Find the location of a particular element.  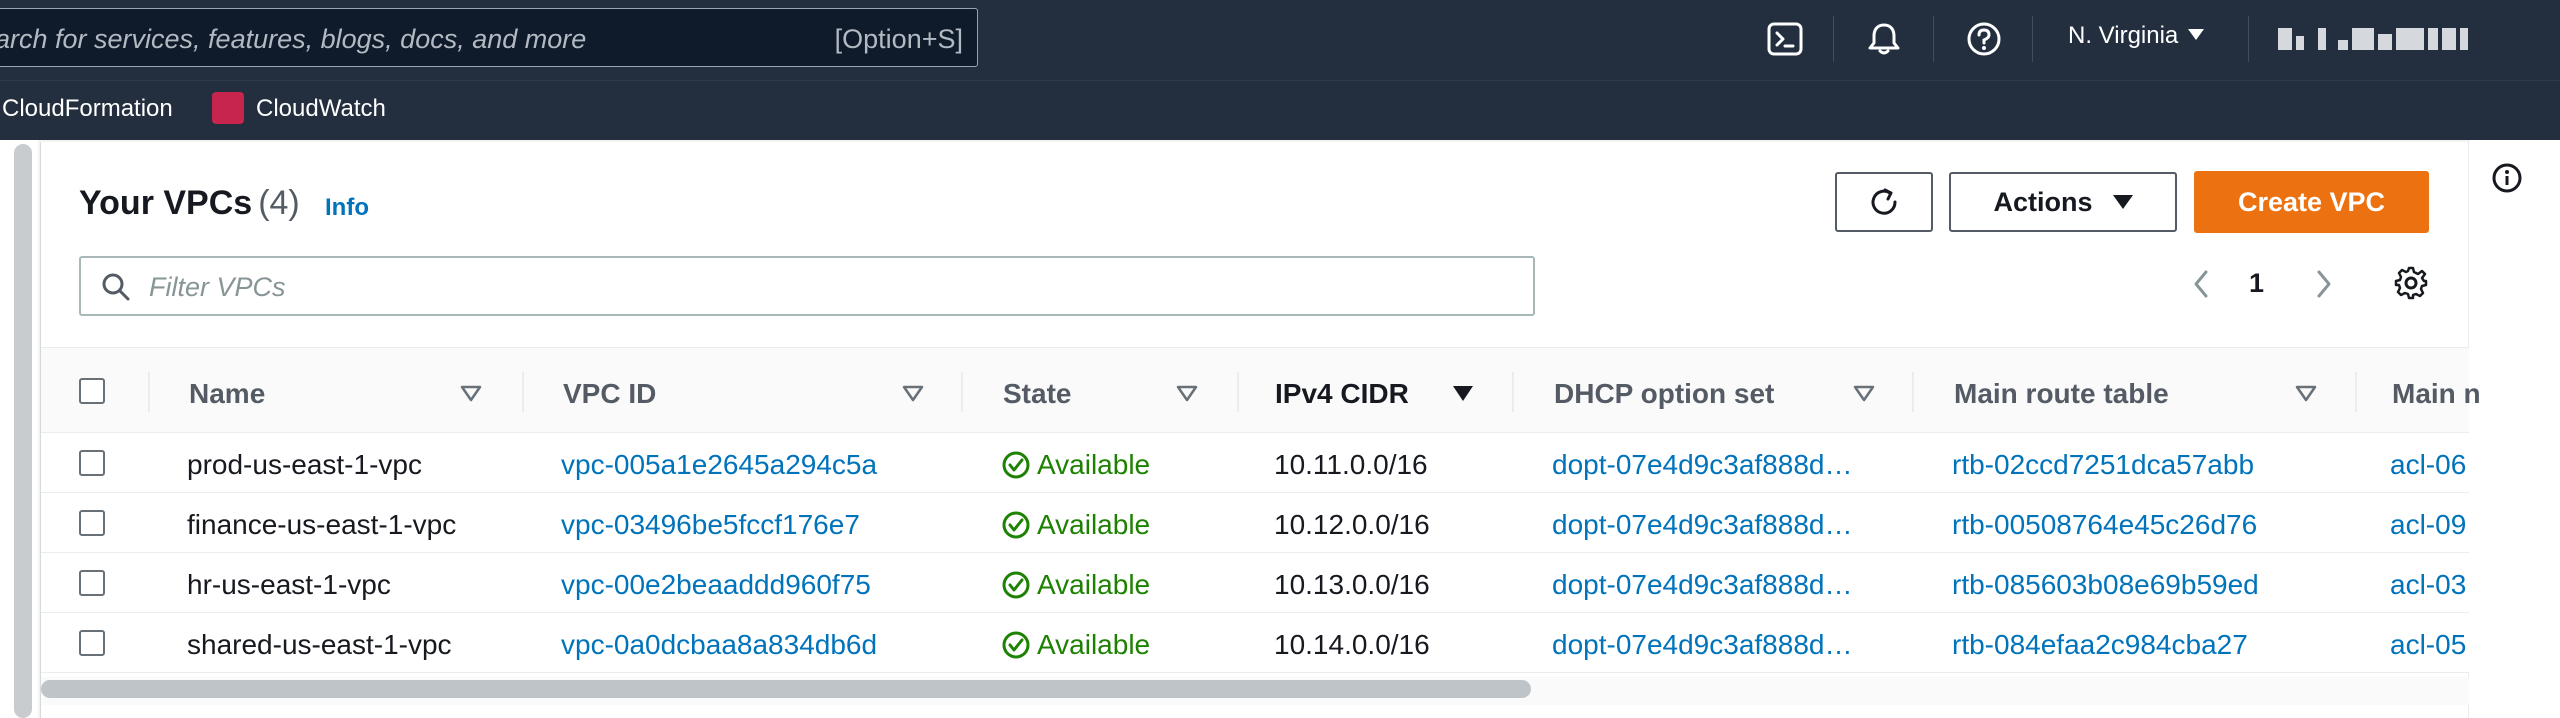

chevron-right-icon is located at coordinates (2324, 284).